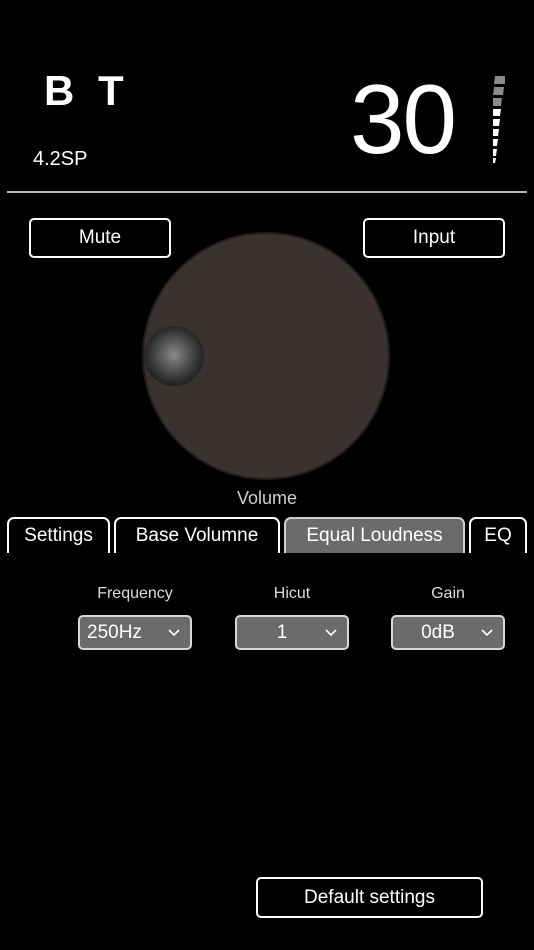 The image size is (534, 950). Describe the element at coordinates (438, 632) in the screenshot. I see `gain-value: 0dB` at that location.